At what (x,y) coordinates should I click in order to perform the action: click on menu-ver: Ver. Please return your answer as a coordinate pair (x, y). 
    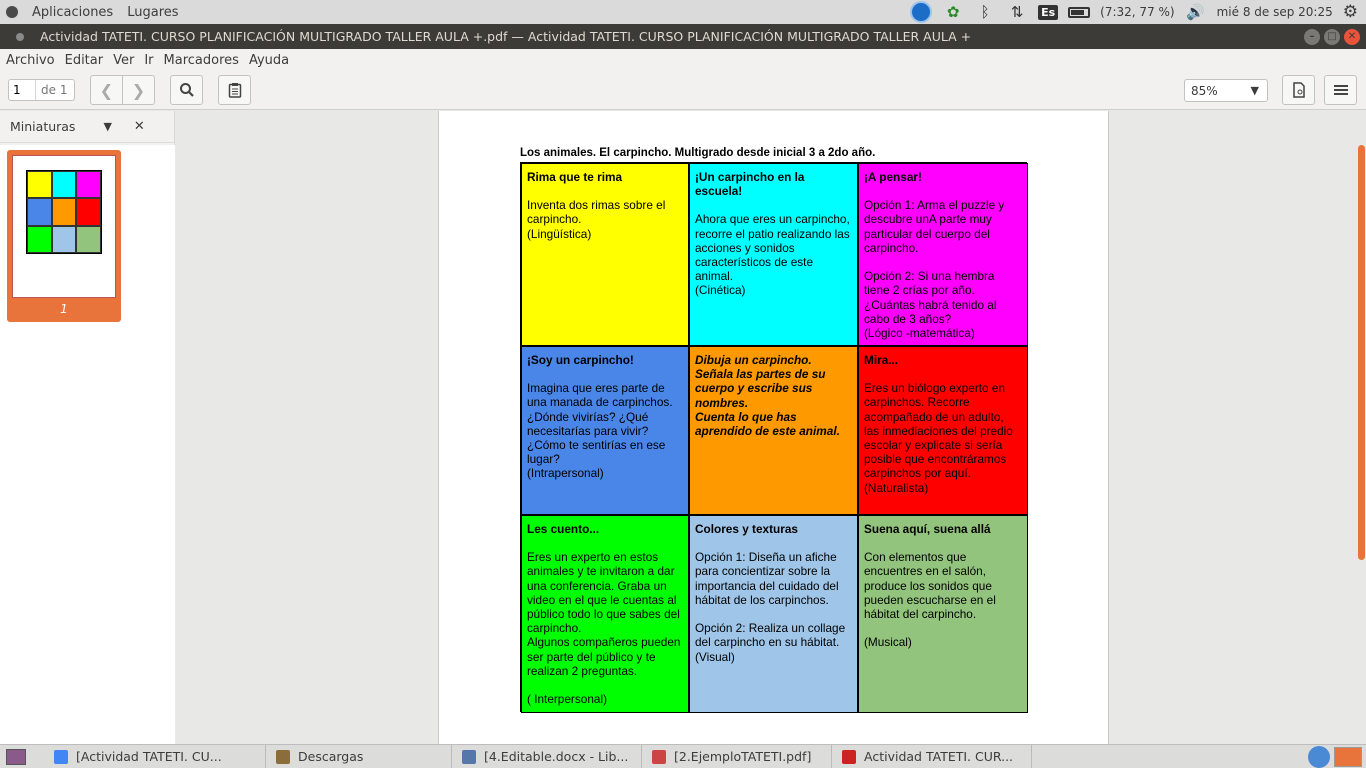
    Looking at the image, I should click on (123, 60).